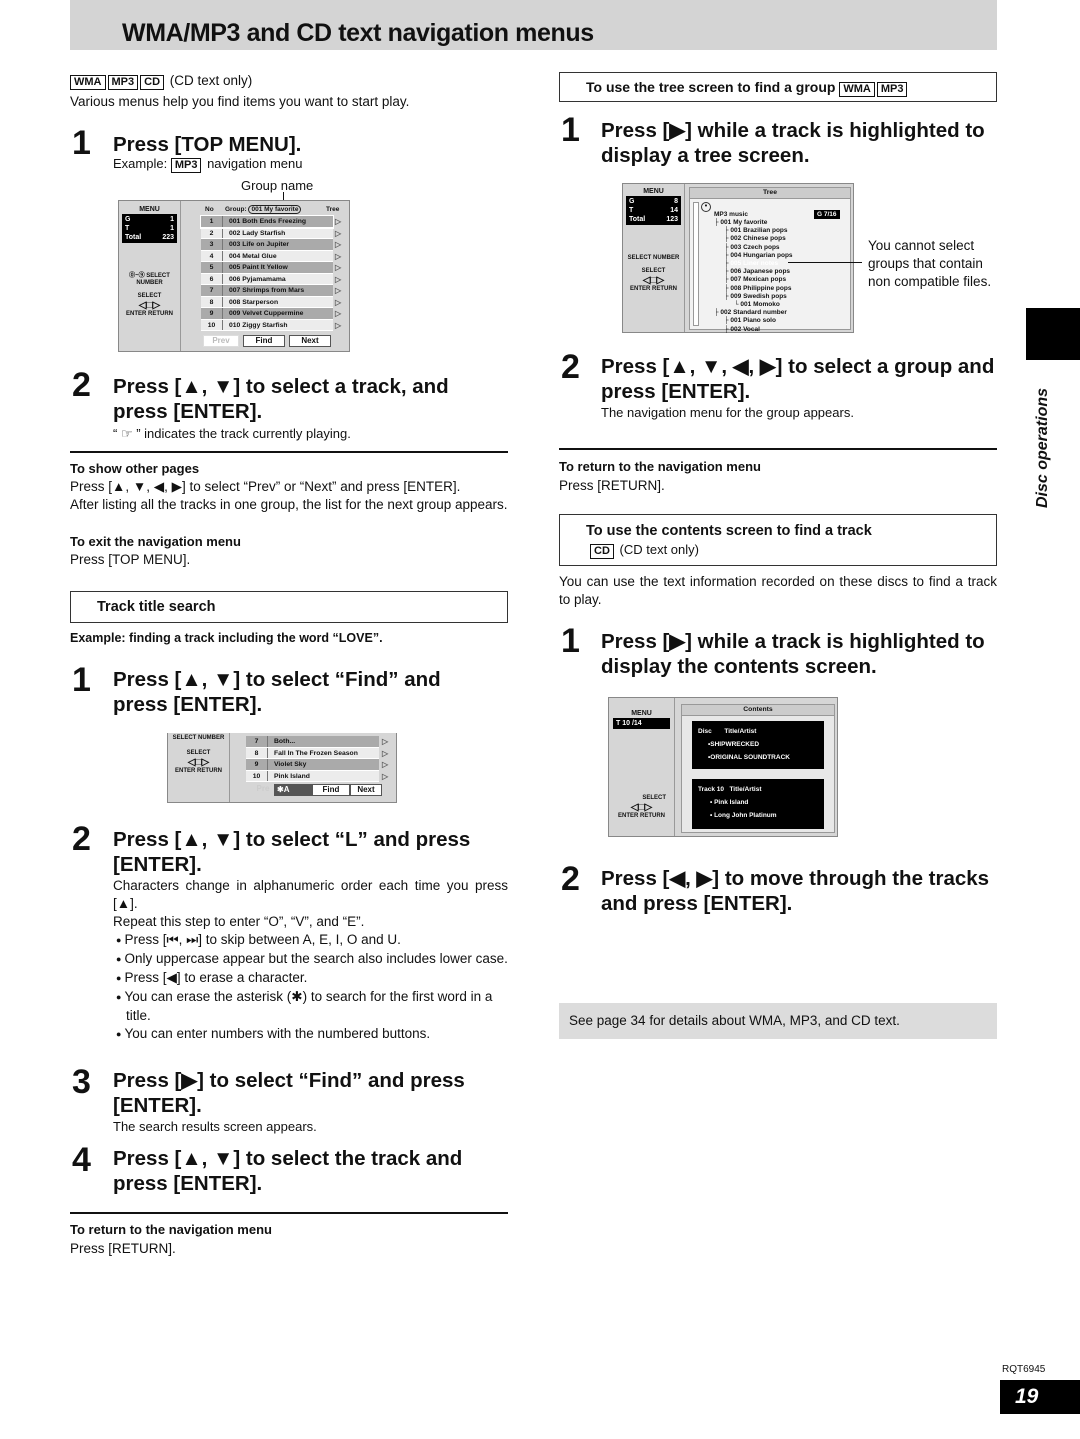 The height and width of the screenshot is (1439, 1080). Describe the element at coordinates (892, 89) in the screenshot. I see `tag-mp3: MP3` at that location.